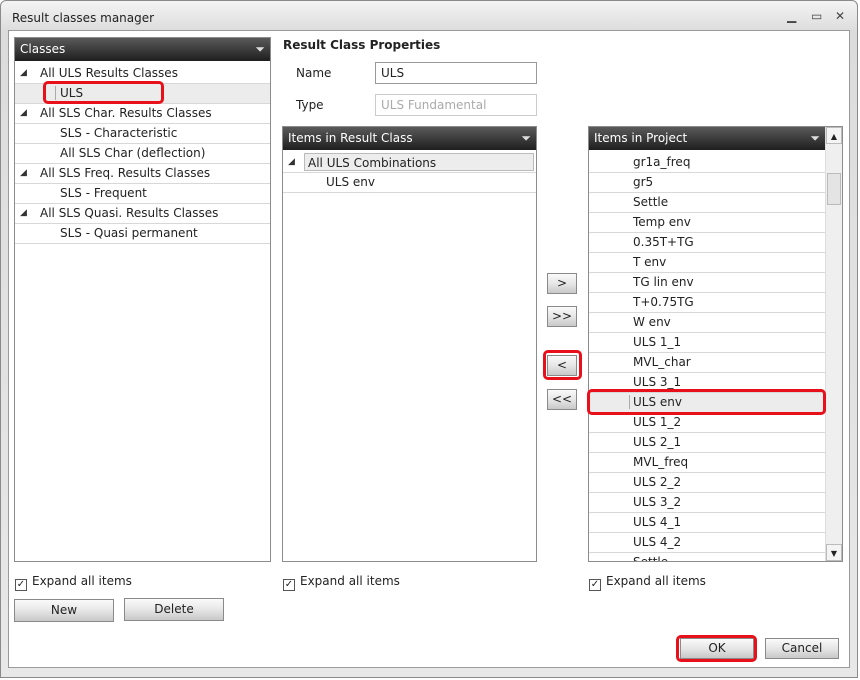  Describe the element at coordinates (791, 16) in the screenshot. I see `minimize-button: ▁` at that location.